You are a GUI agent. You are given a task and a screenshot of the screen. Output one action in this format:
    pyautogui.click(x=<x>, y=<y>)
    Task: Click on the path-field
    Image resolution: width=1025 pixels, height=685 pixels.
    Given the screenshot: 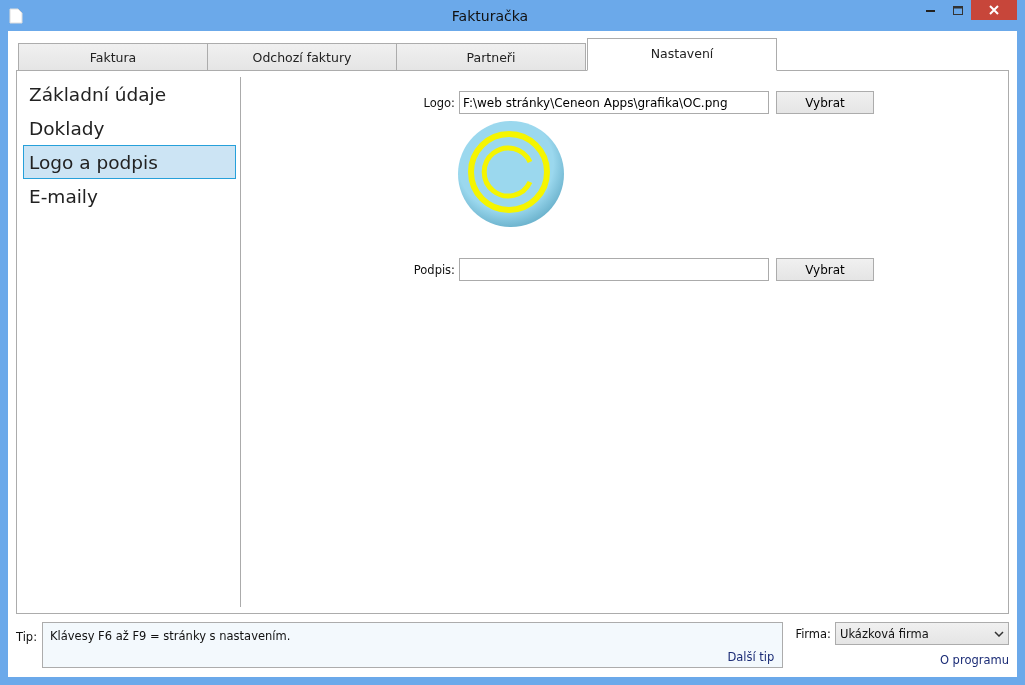 What is the action you would take?
    pyautogui.click(x=614, y=269)
    